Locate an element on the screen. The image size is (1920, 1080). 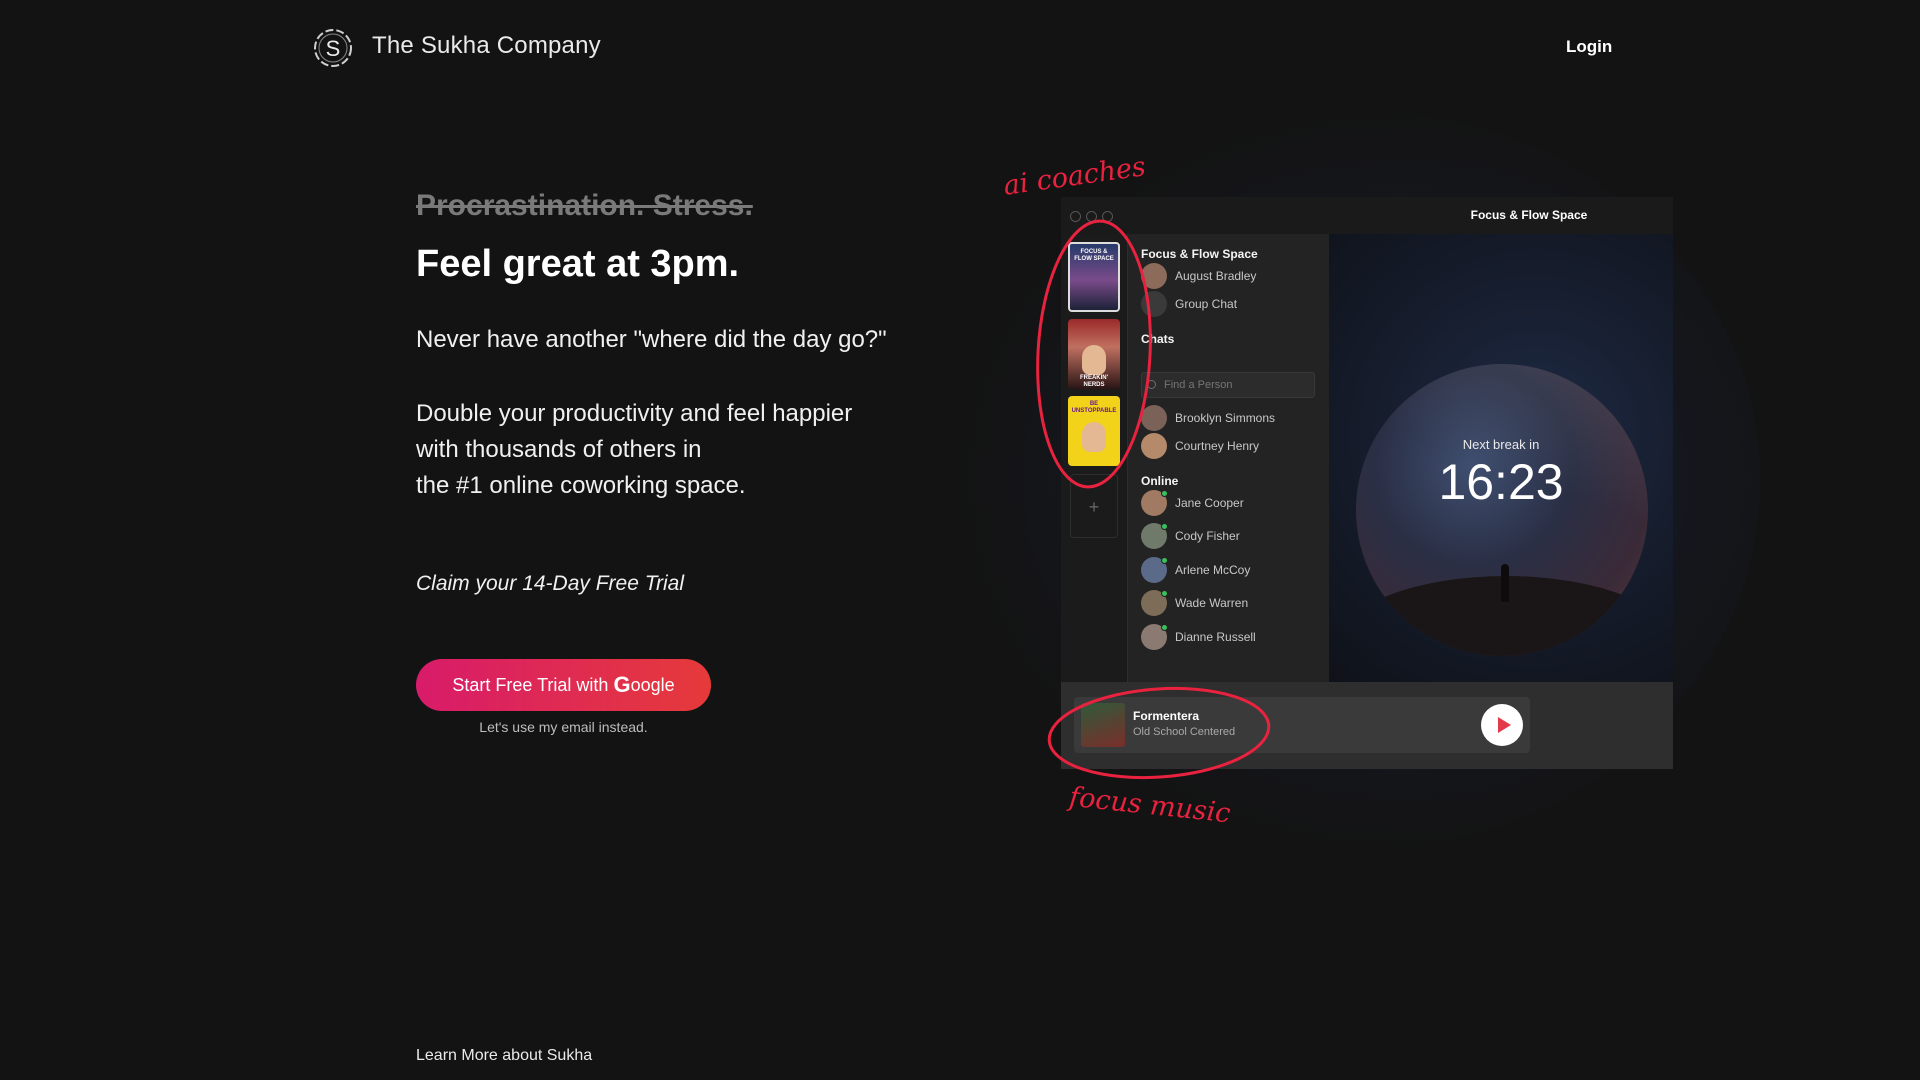
chat-bubble-icon is located at coordinates (1154, 304).